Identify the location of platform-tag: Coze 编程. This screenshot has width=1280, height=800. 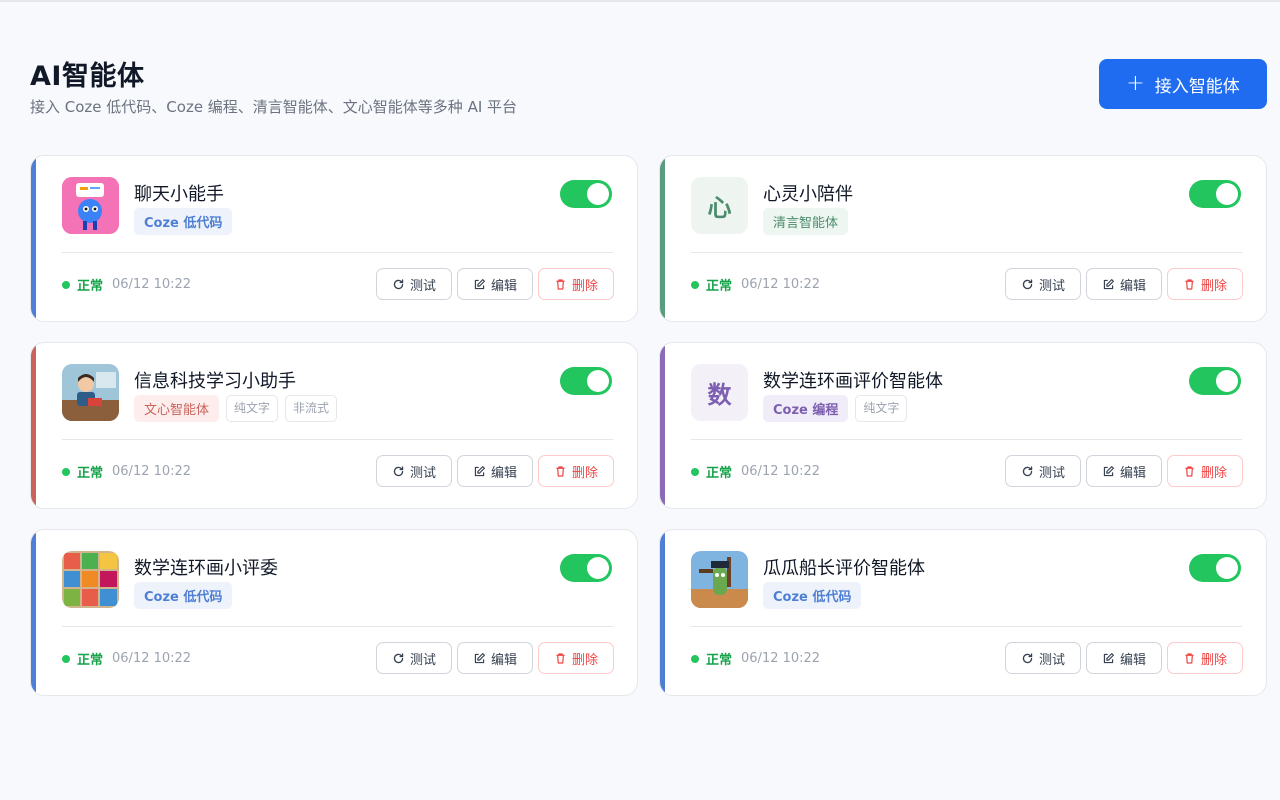
(806, 408).